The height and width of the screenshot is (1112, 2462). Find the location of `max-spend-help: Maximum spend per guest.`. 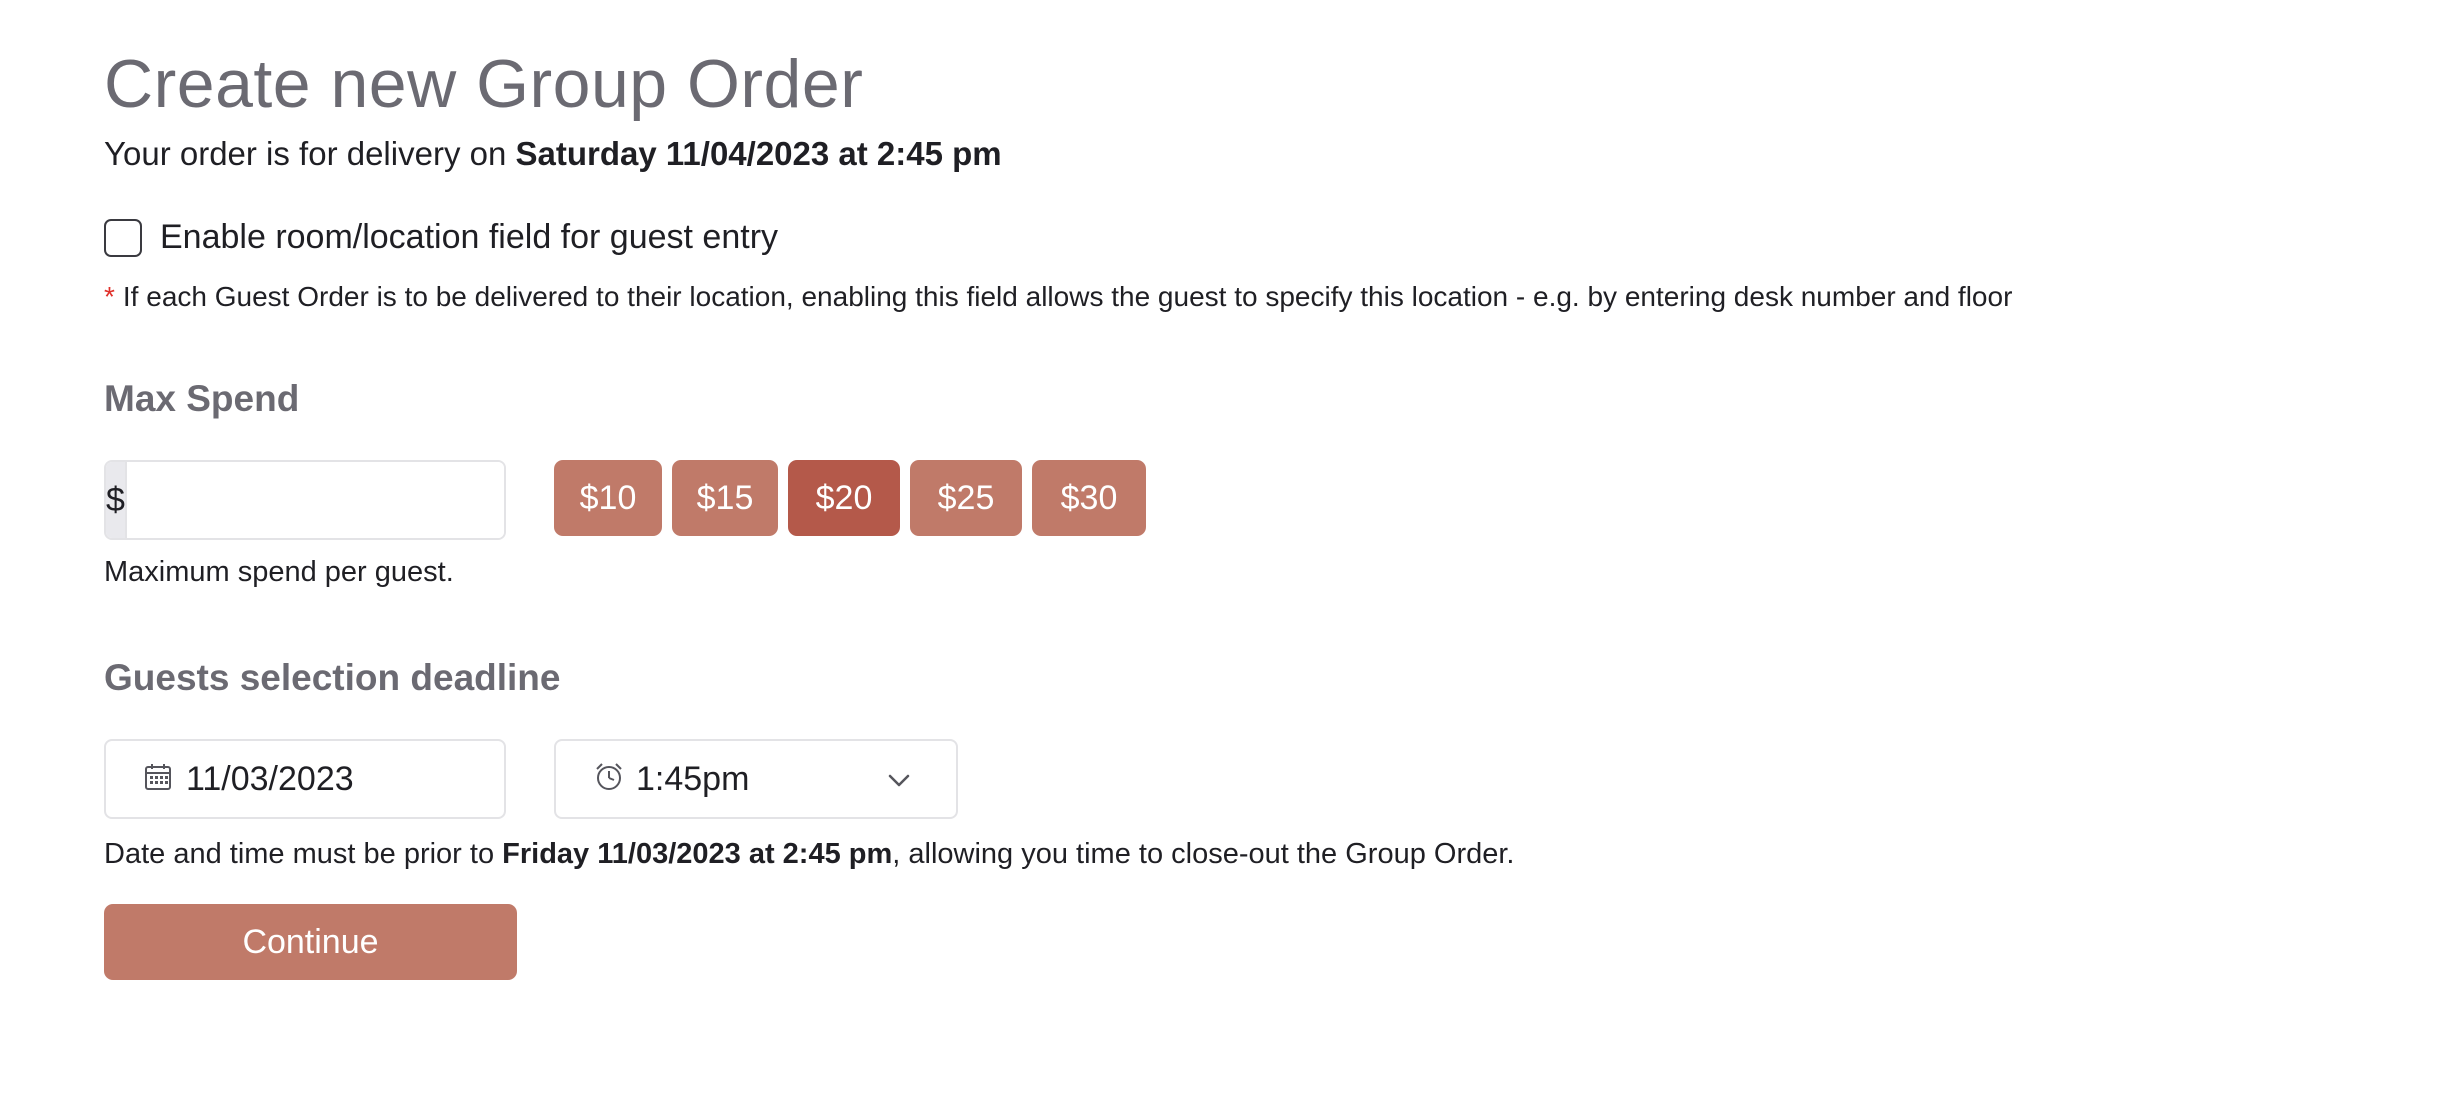

max-spend-help: Maximum spend per guest. is located at coordinates (279, 572).